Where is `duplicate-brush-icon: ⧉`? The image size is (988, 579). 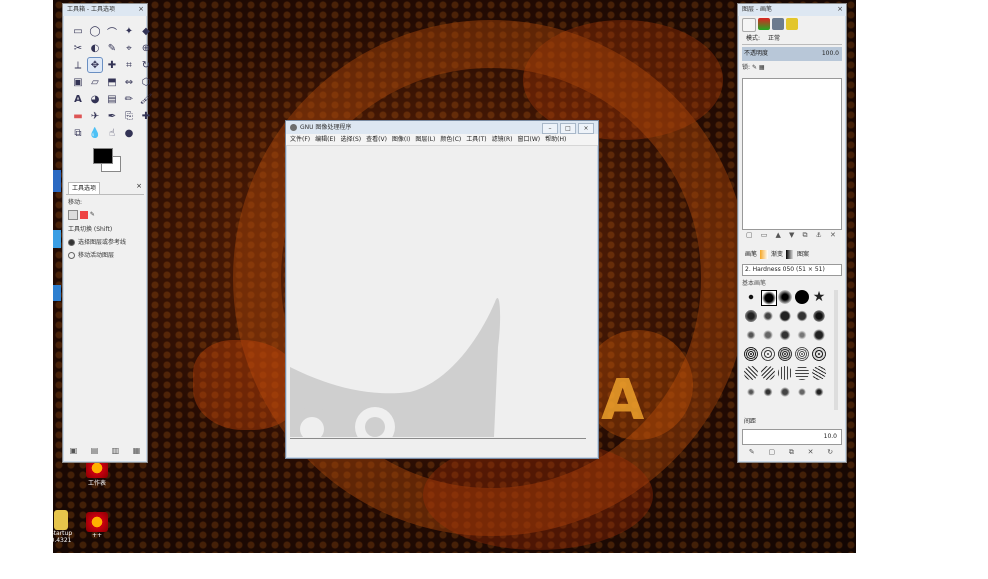
duplicate-brush-icon: ⧉ is located at coordinates (791, 452).